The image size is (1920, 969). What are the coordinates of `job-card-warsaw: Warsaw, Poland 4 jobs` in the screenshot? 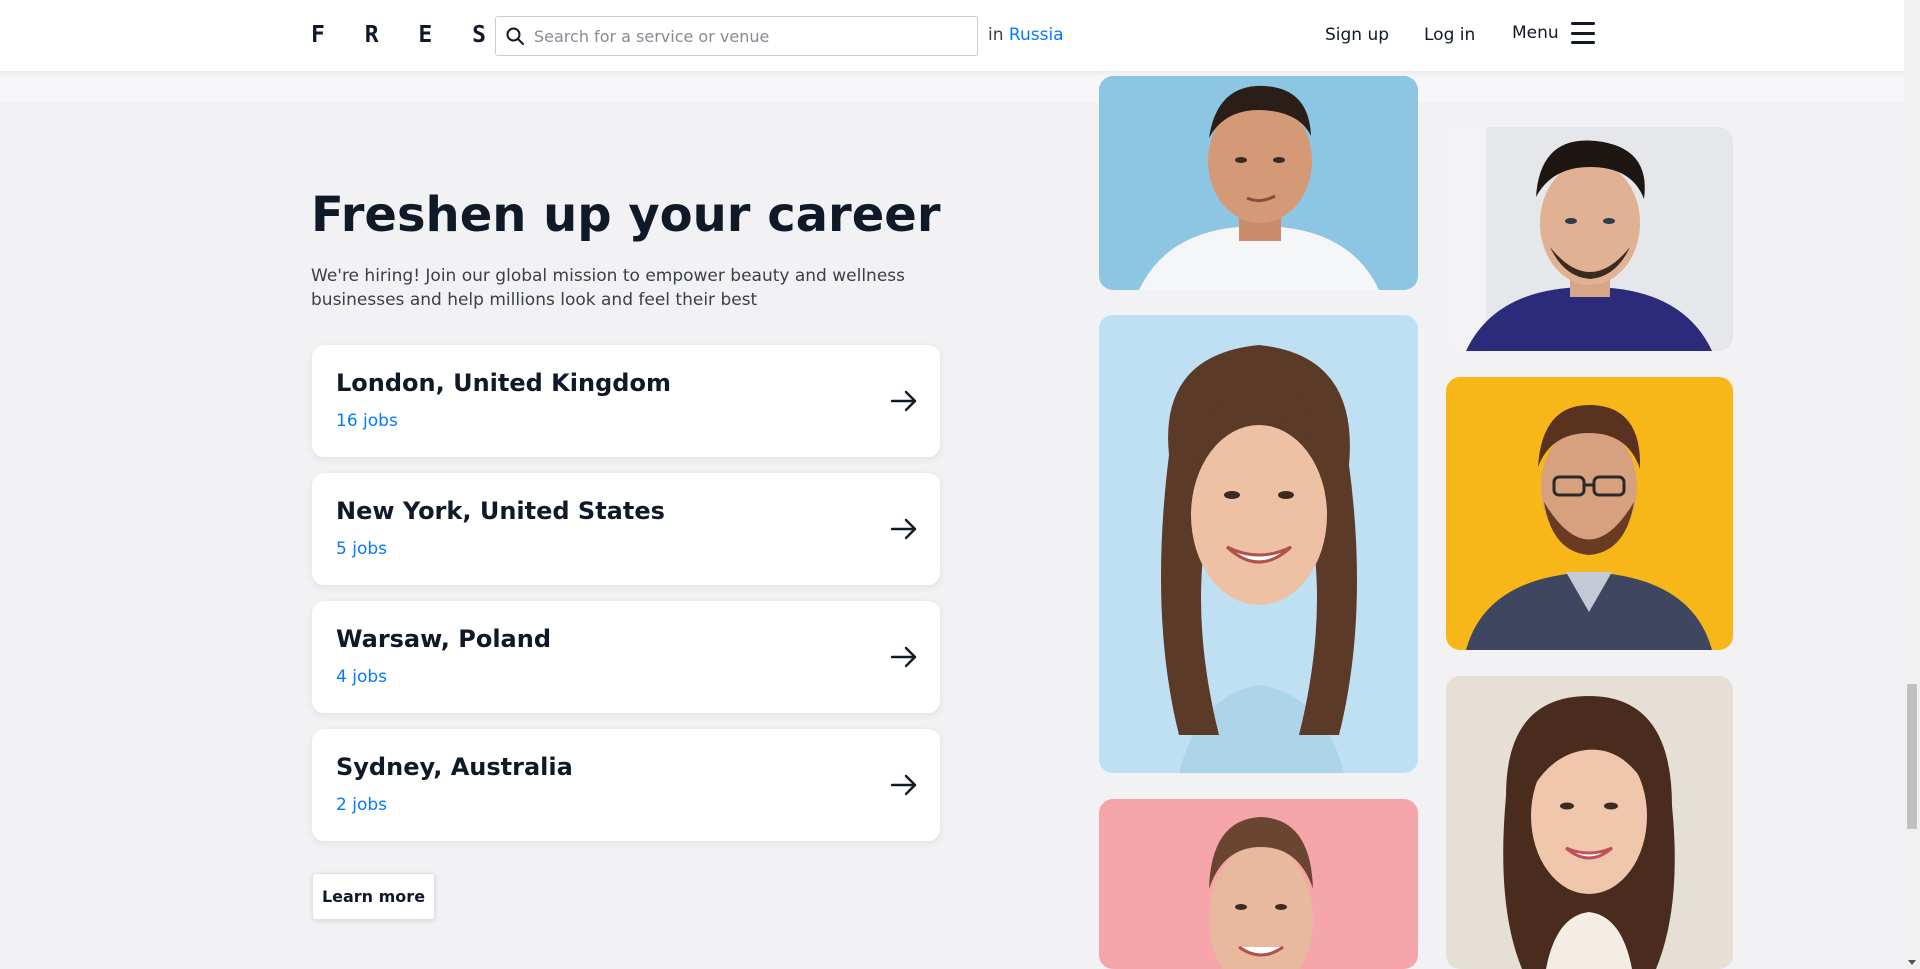 It's located at (626, 657).